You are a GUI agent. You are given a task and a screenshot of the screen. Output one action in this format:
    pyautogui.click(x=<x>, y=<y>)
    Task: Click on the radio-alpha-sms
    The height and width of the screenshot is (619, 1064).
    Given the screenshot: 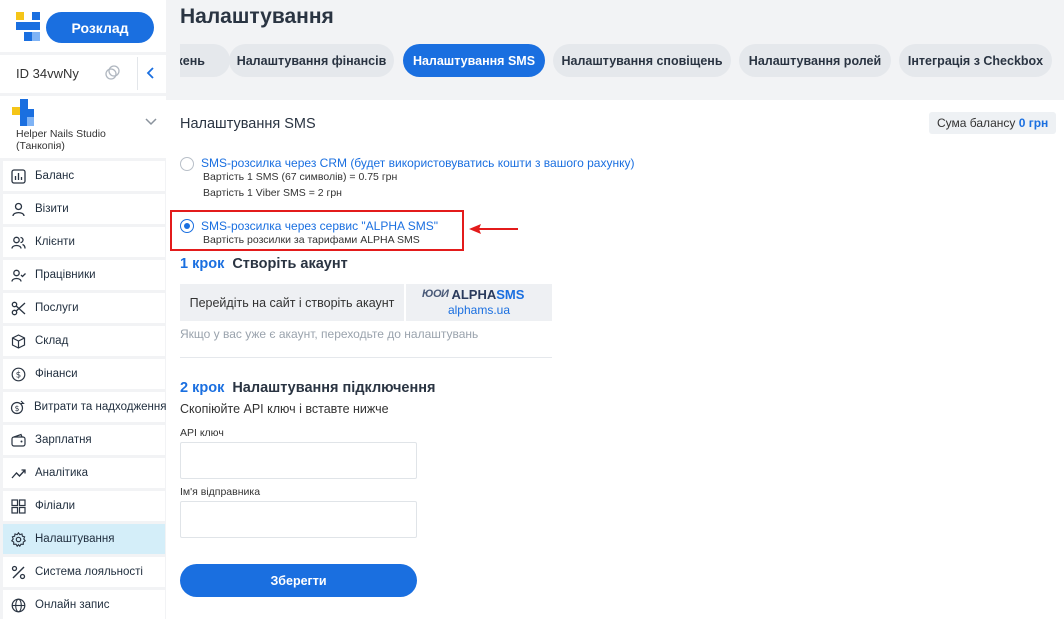 What is the action you would take?
    pyautogui.click(x=187, y=226)
    